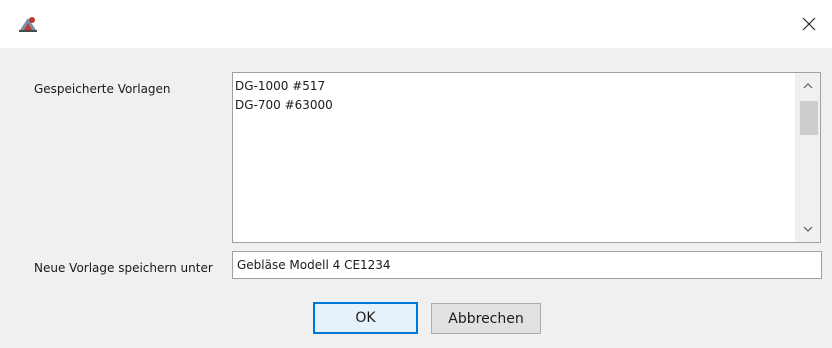 This screenshot has width=832, height=348. I want to click on chevron-up-icon, so click(808, 86).